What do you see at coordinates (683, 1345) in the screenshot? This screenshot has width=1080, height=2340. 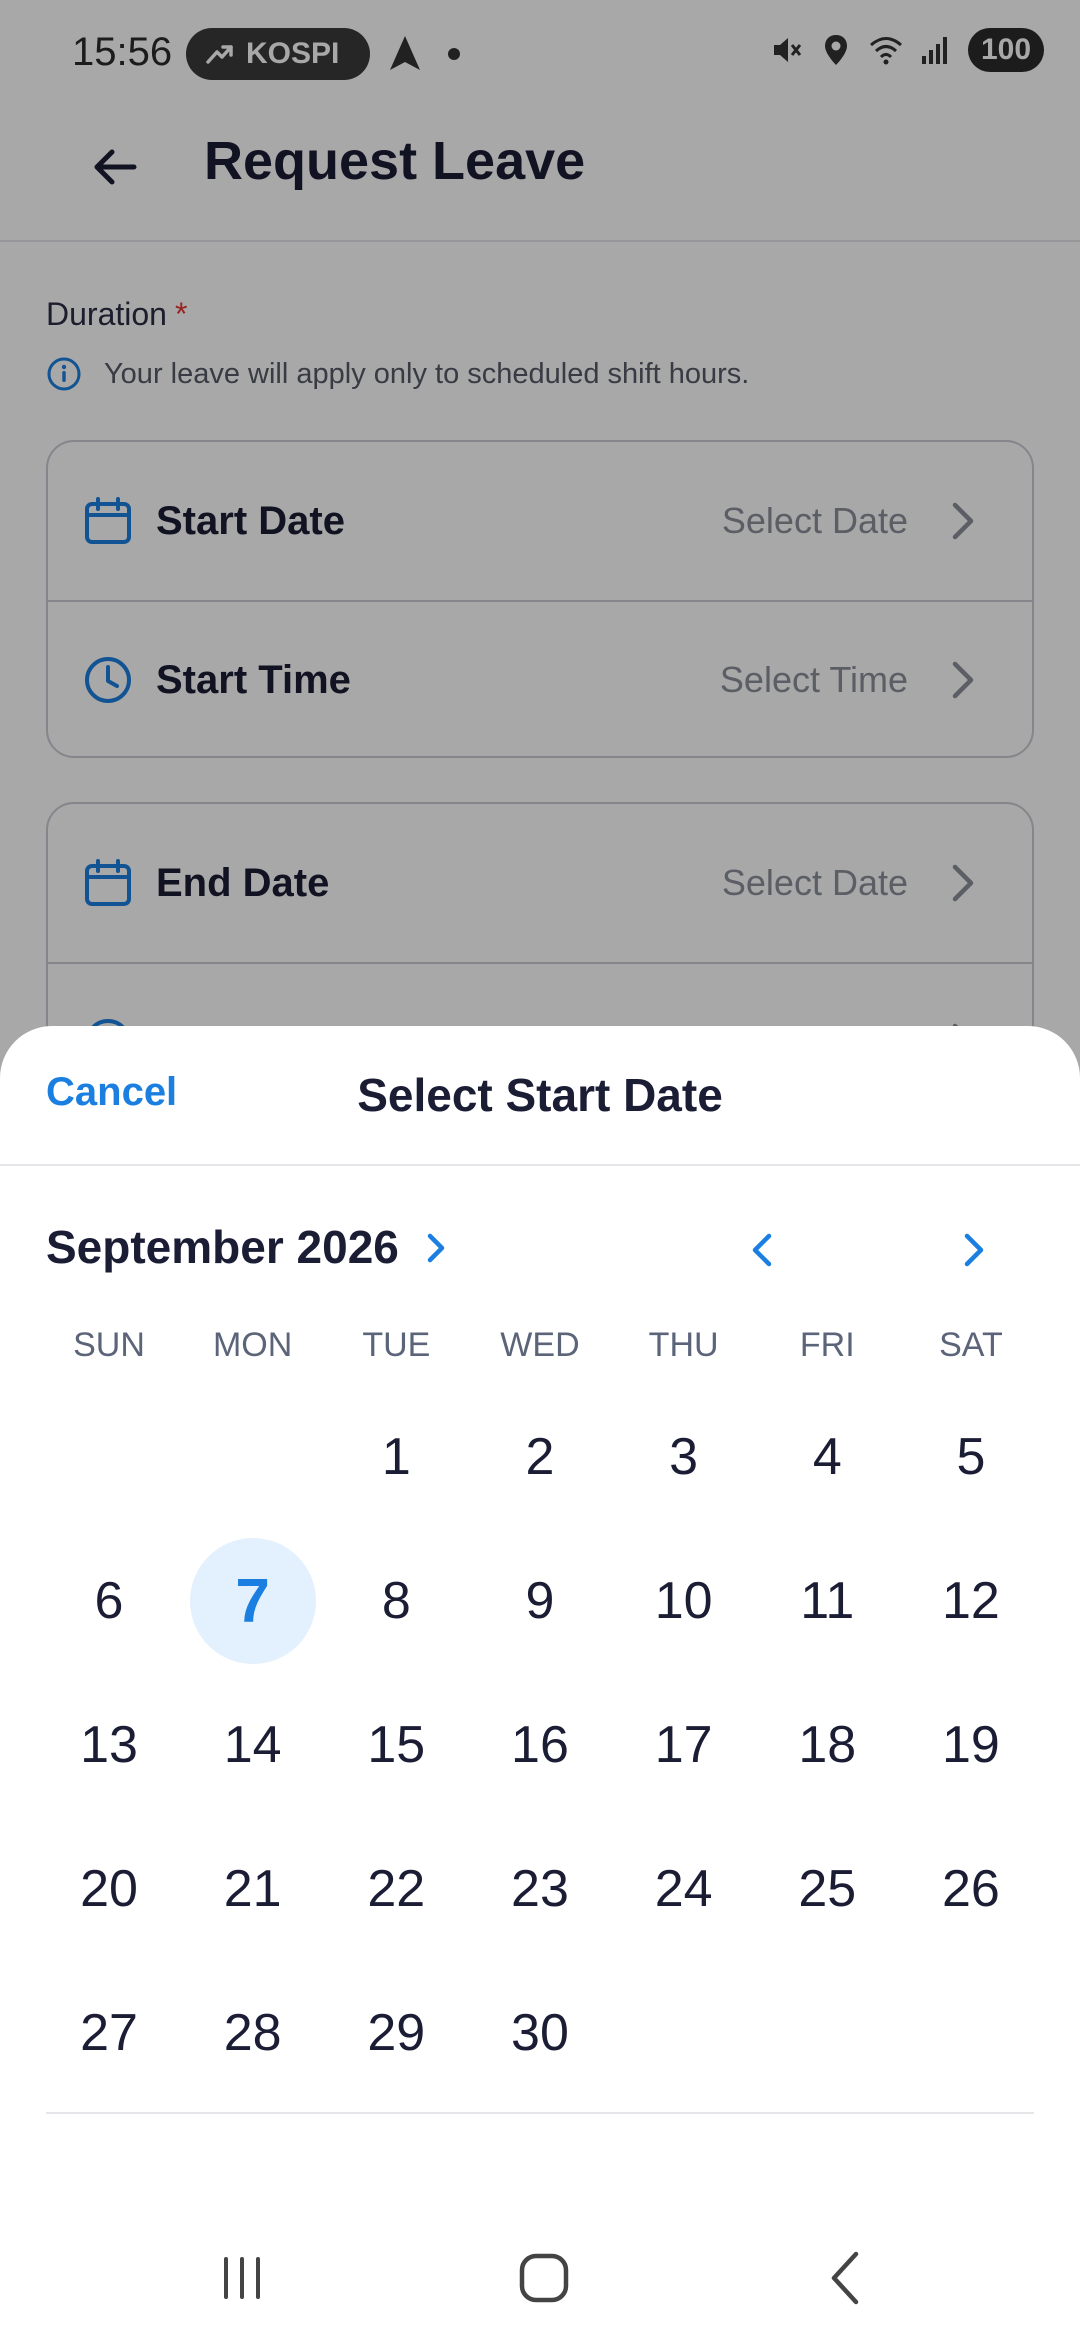 I see `weekday-label: THU` at bounding box center [683, 1345].